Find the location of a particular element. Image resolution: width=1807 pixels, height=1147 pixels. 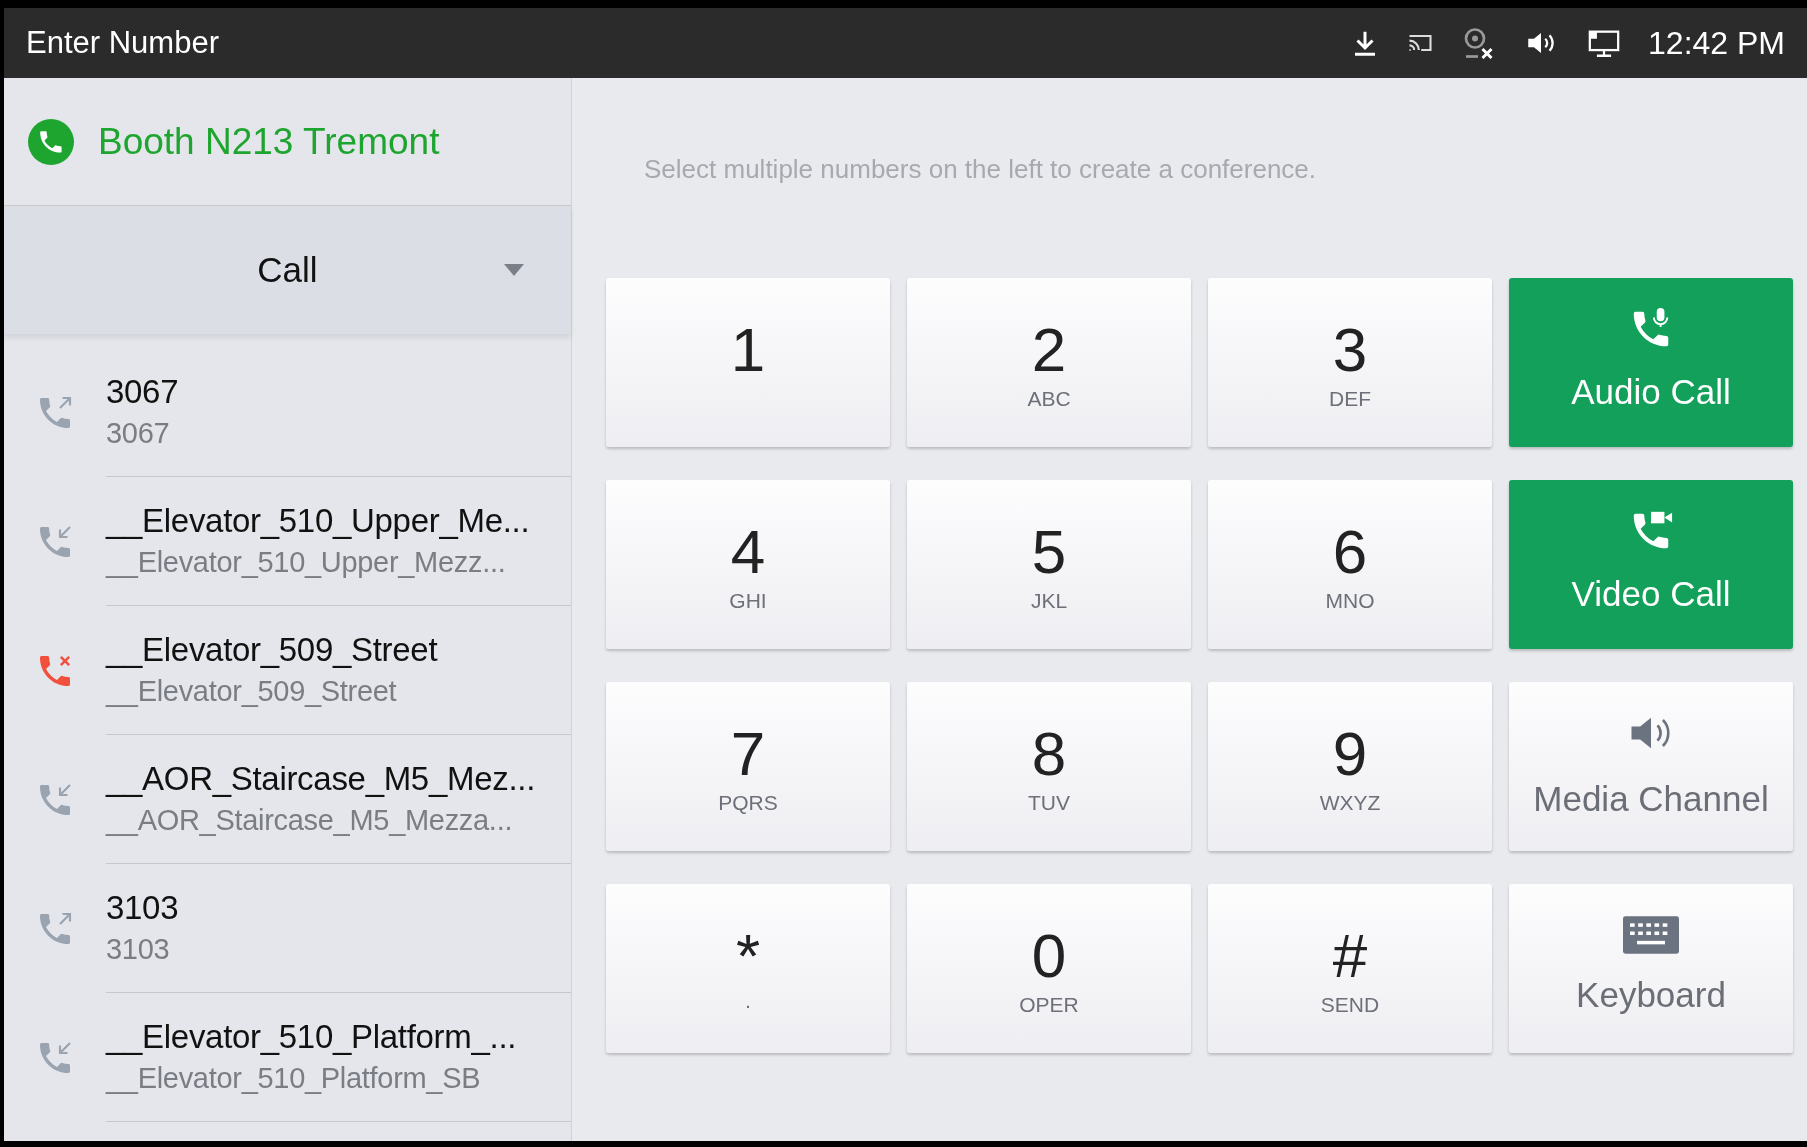

dial-key: 3 DEF is located at coordinates (1350, 362).